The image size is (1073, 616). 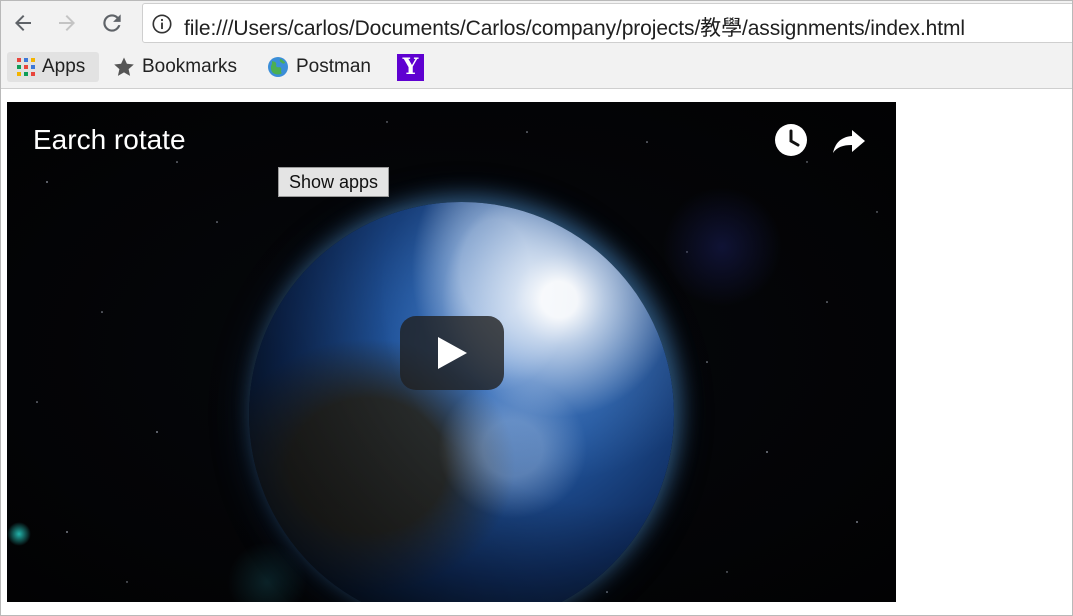 I want to click on star-icon, so click(x=124, y=66).